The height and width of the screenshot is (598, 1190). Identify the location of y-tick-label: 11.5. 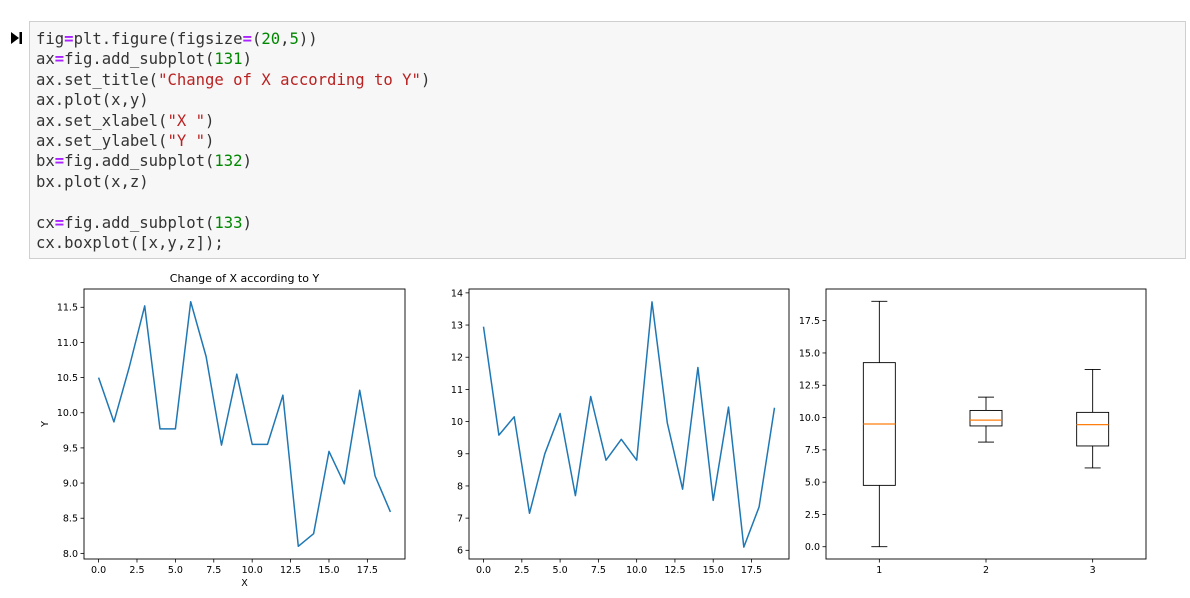
(67, 308).